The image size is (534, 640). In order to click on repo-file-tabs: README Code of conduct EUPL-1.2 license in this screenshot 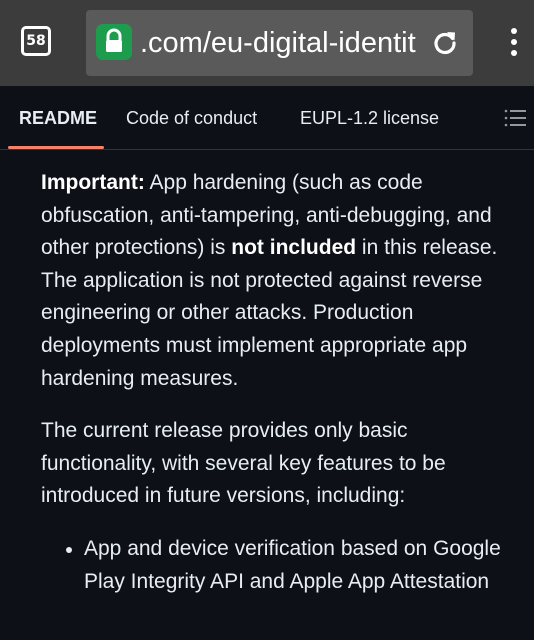, I will do `click(267, 118)`.